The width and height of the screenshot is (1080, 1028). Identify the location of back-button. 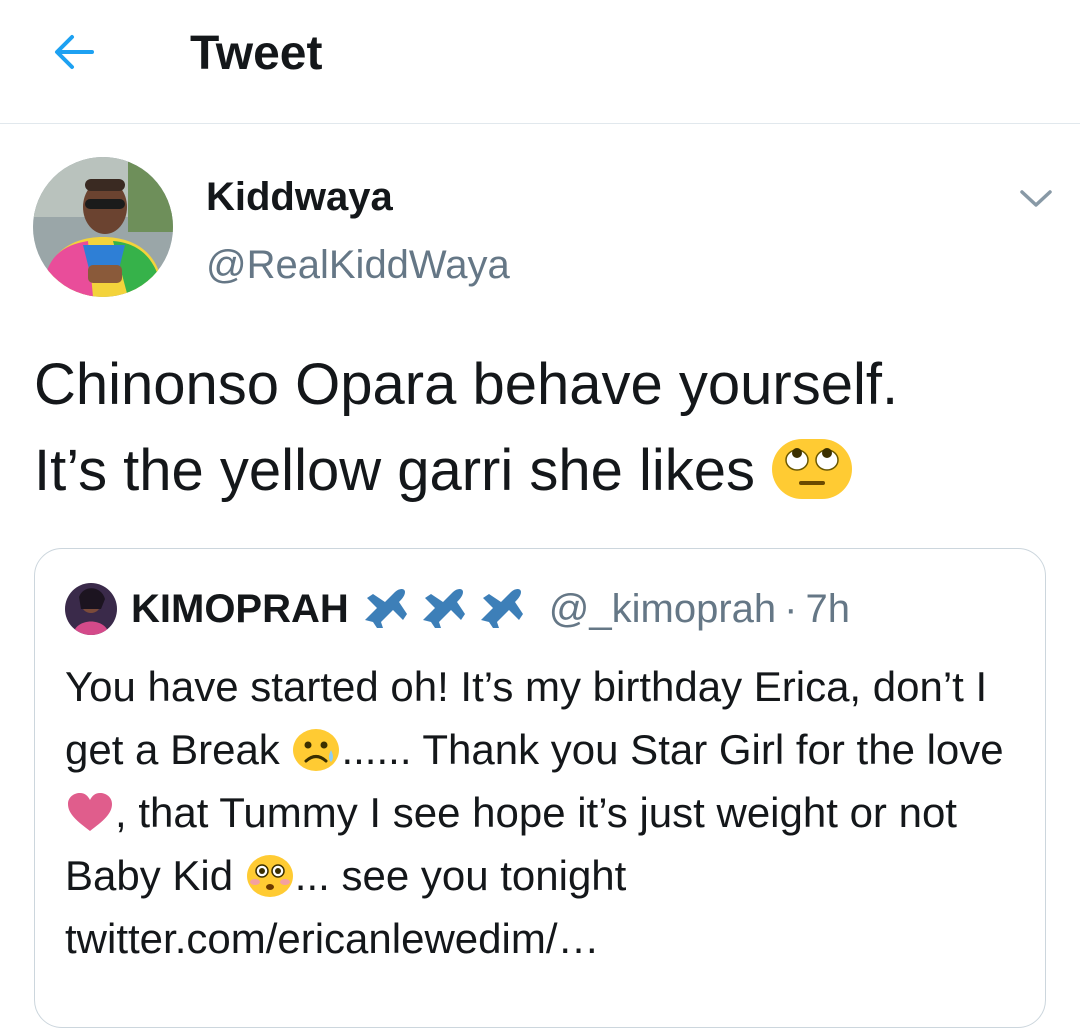
(74, 52).